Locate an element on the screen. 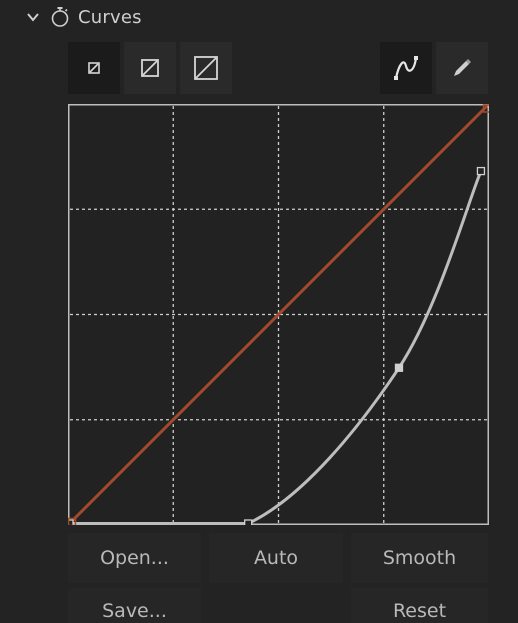 This screenshot has height=623, width=518. bezier-curve-icon is located at coordinates (406, 68).